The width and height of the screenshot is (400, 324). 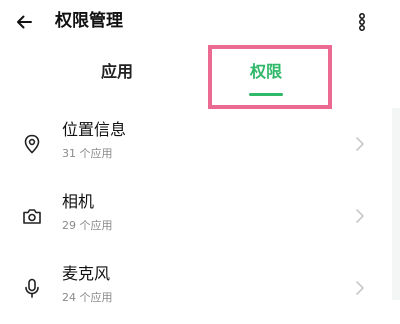 What do you see at coordinates (87, 297) in the screenshot?
I see `permission-app-count: 24 个应用` at bounding box center [87, 297].